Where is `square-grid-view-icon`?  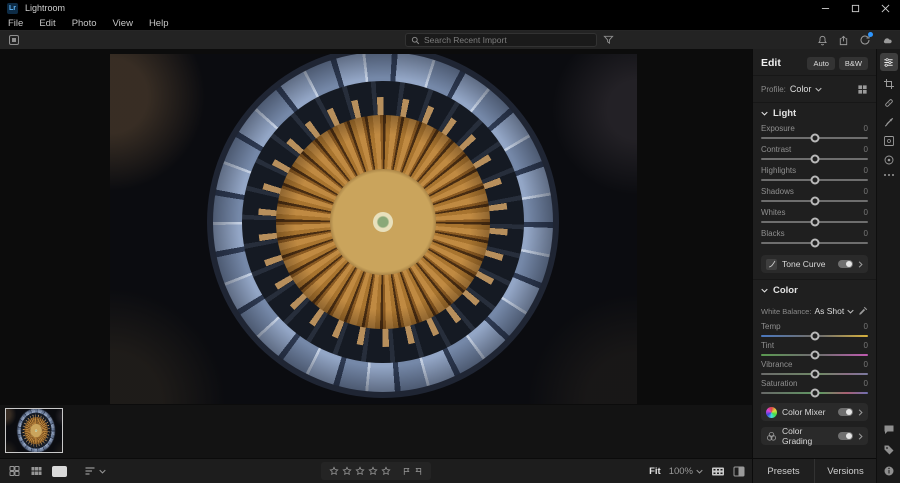 square-grid-view-icon is located at coordinates (36, 471).